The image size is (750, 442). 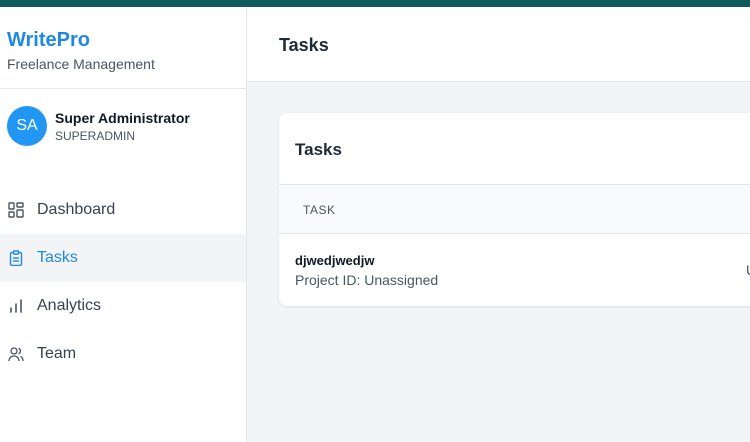 What do you see at coordinates (122, 117) in the screenshot?
I see `user-name: Super Administrator` at bounding box center [122, 117].